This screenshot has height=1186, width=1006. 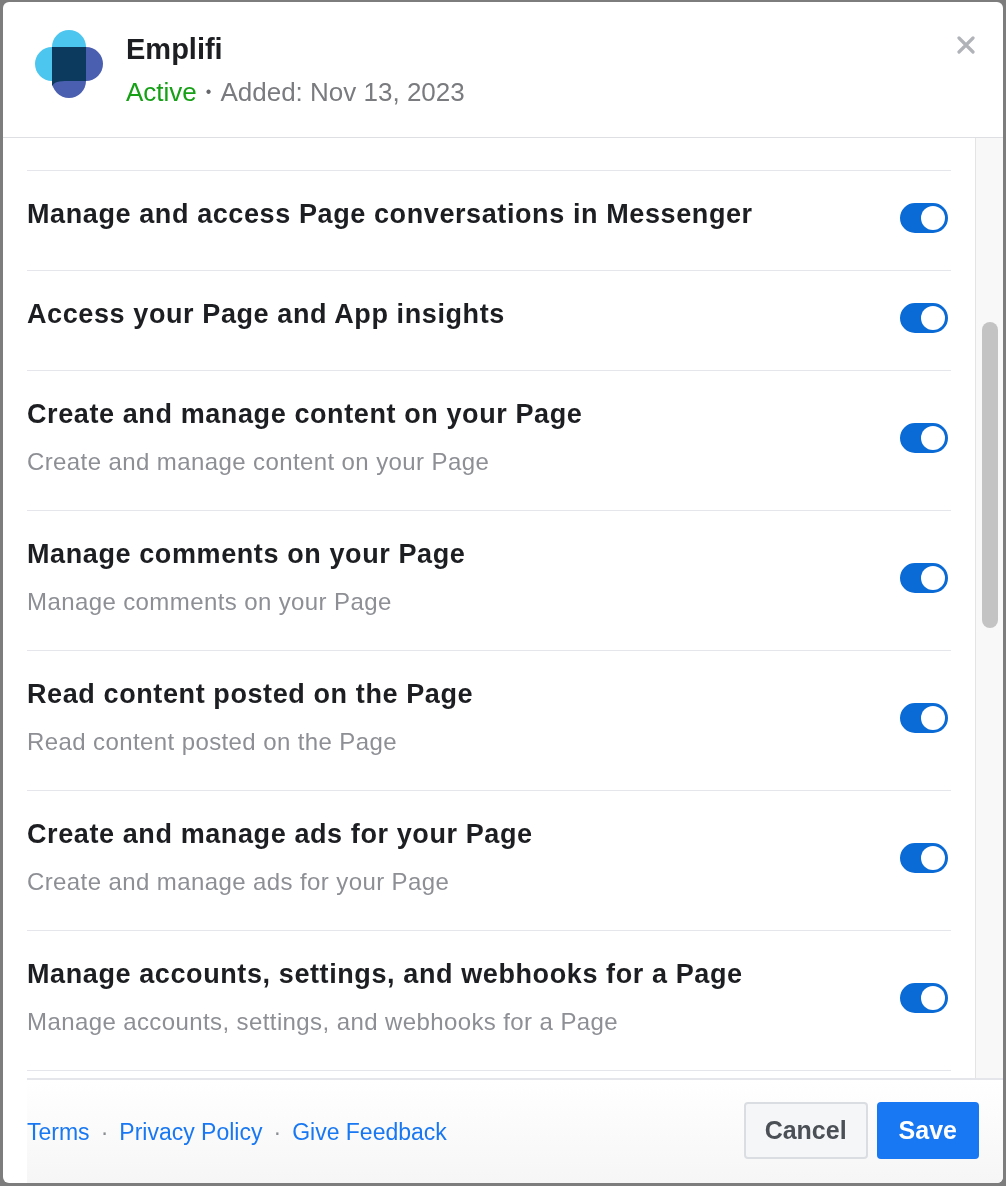 What do you see at coordinates (385, 973) in the screenshot?
I see `permission-title: Manage accounts, settings, and webhooks for a Page` at bounding box center [385, 973].